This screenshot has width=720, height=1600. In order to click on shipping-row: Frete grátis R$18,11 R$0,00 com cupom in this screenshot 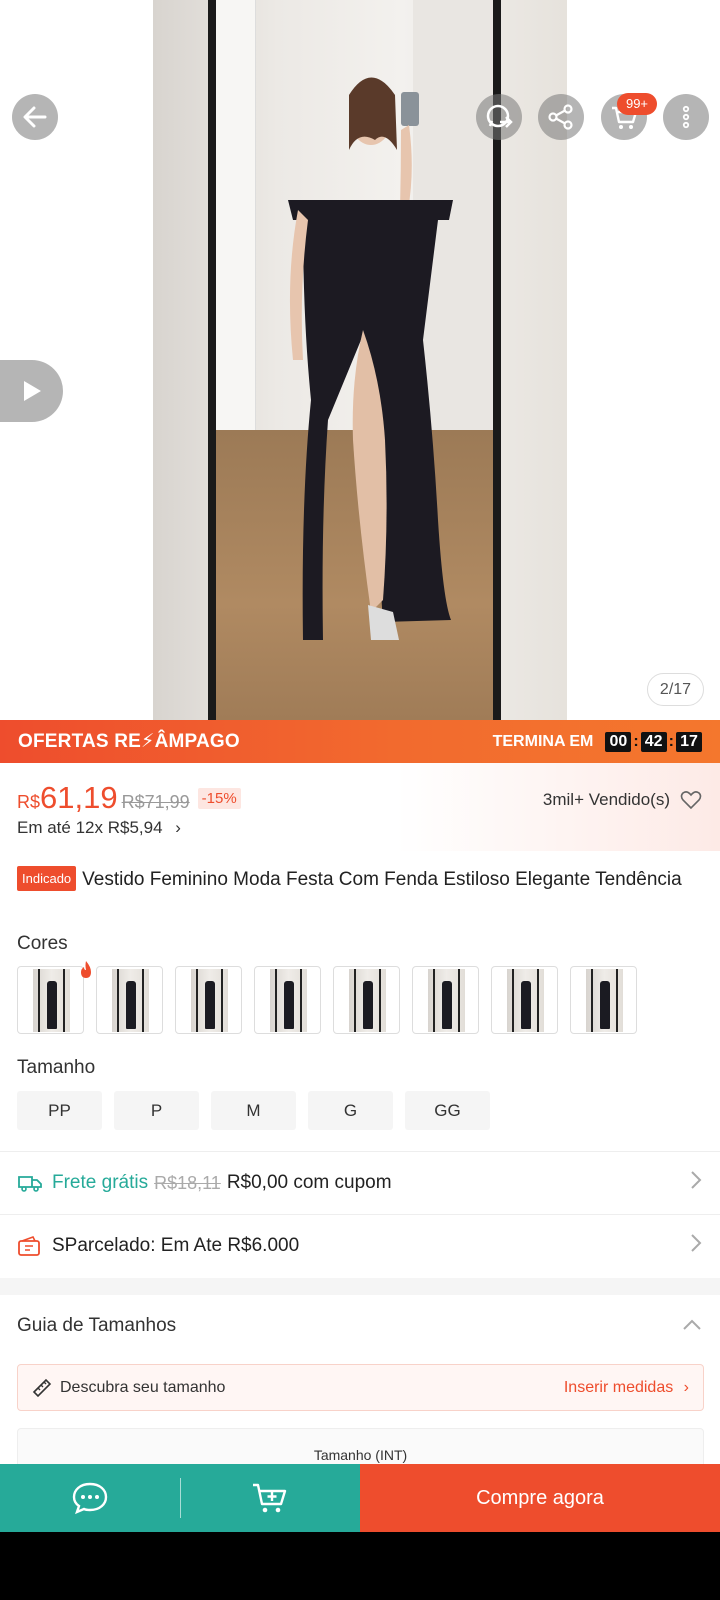, I will do `click(360, 1182)`.